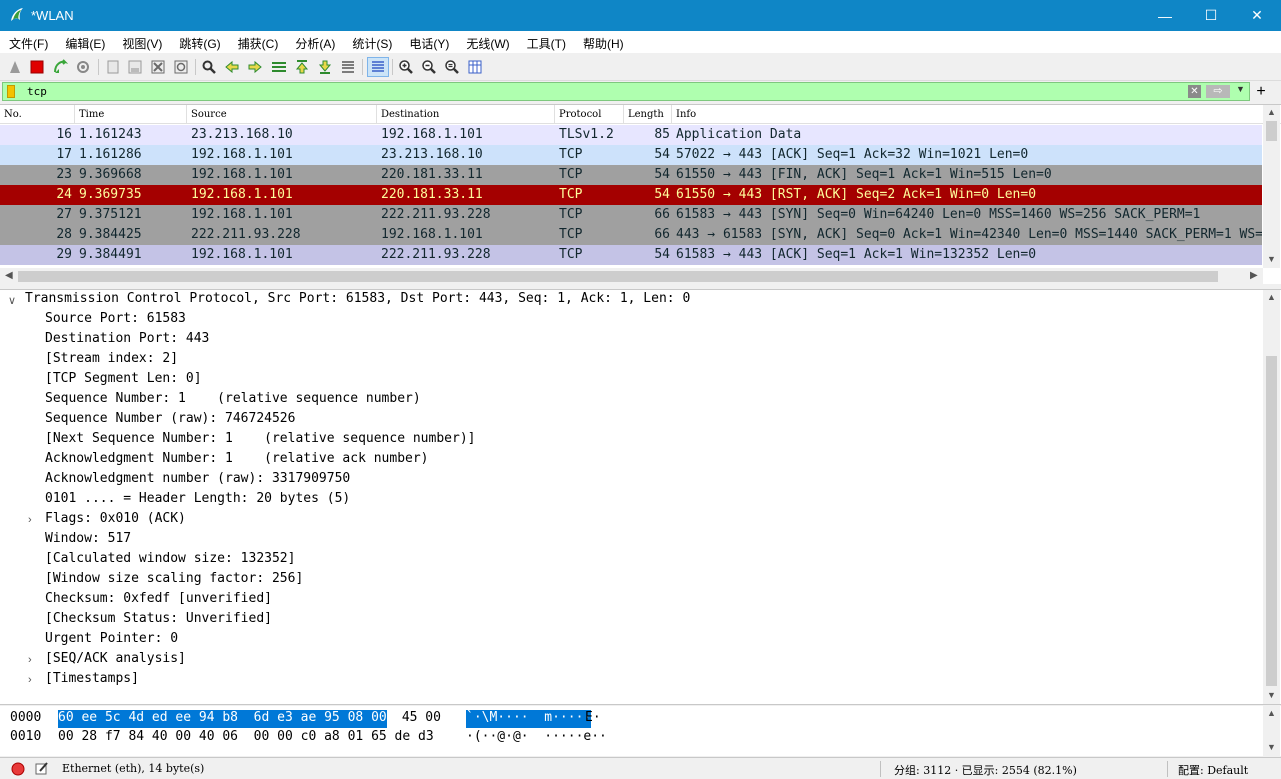 The width and height of the screenshot is (1281, 779). Describe the element at coordinates (123, 381) in the screenshot. I see `protocol-field-line: [TCP Segment Len: 0]` at that location.